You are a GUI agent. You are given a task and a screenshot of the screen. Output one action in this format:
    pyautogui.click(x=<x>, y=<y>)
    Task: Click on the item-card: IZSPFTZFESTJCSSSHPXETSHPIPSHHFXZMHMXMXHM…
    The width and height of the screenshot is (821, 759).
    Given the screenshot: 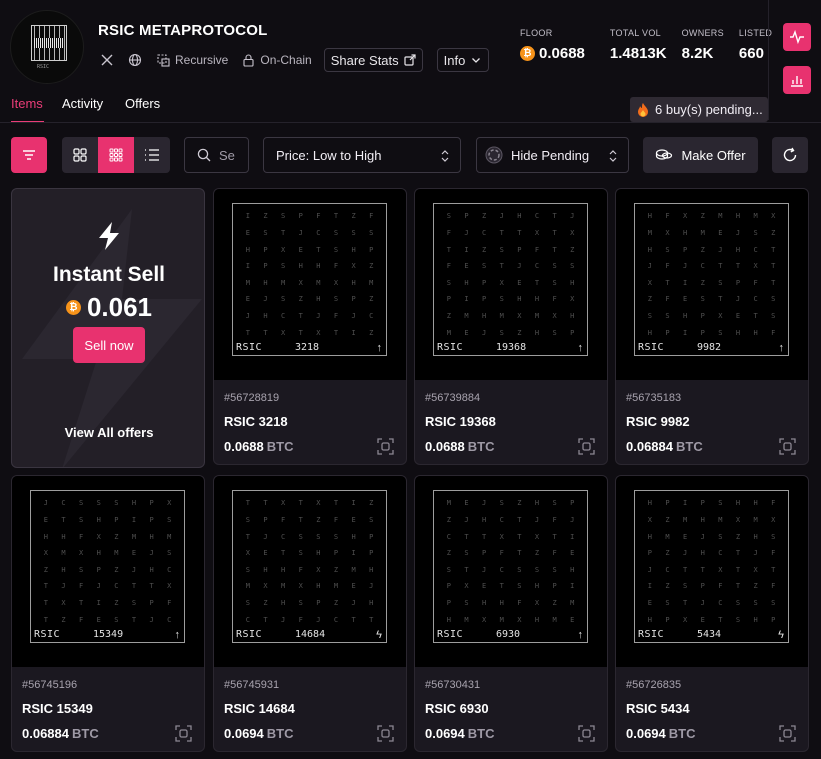 What is the action you would take?
    pyautogui.click(x=310, y=326)
    